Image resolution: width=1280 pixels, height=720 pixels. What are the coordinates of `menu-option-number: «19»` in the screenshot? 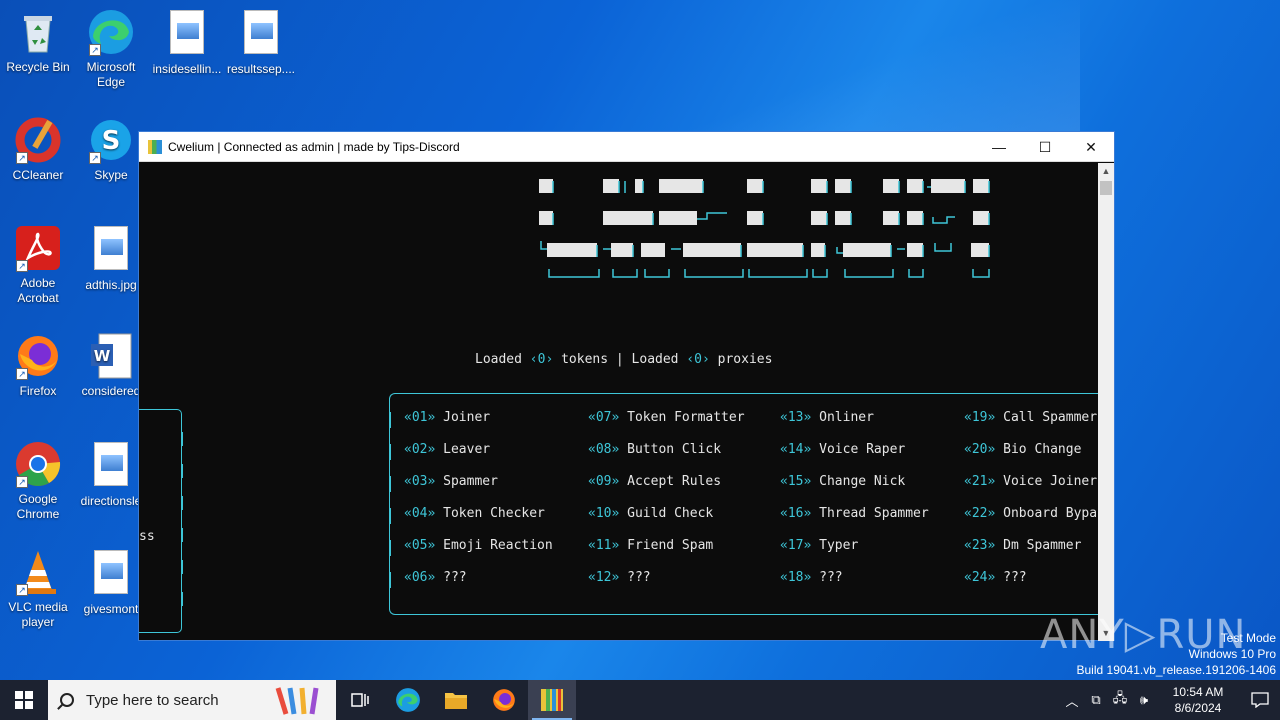 It's located at (980, 417).